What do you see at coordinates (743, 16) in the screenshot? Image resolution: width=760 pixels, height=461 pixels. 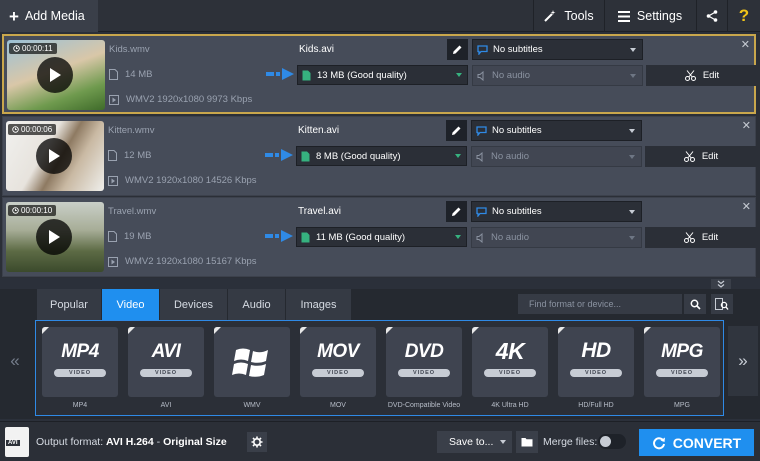 I see `help-button: ?` at bounding box center [743, 16].